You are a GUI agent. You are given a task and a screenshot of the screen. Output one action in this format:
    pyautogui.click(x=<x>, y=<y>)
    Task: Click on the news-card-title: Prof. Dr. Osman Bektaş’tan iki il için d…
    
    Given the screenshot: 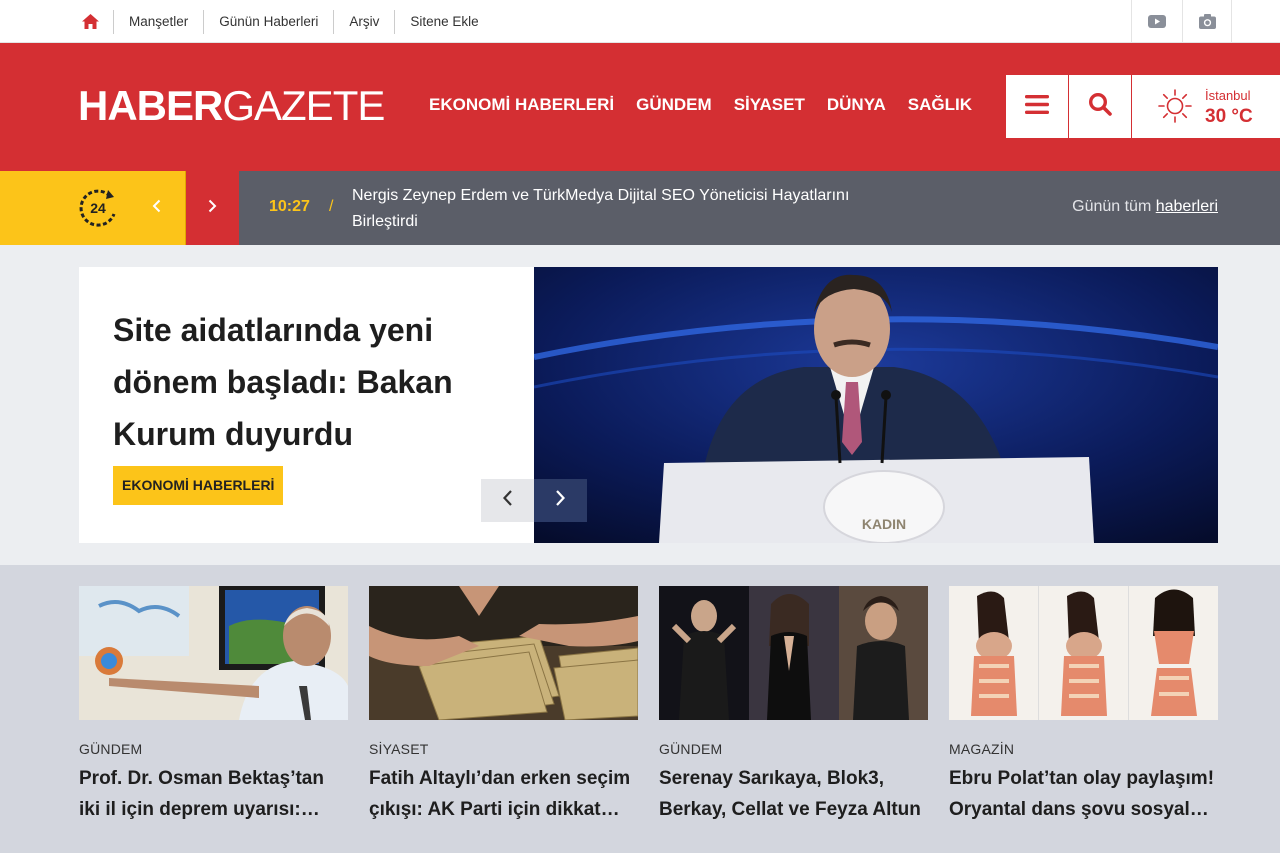 What is the action you would take?
    pyautogui.click(x=213, y=794)
    